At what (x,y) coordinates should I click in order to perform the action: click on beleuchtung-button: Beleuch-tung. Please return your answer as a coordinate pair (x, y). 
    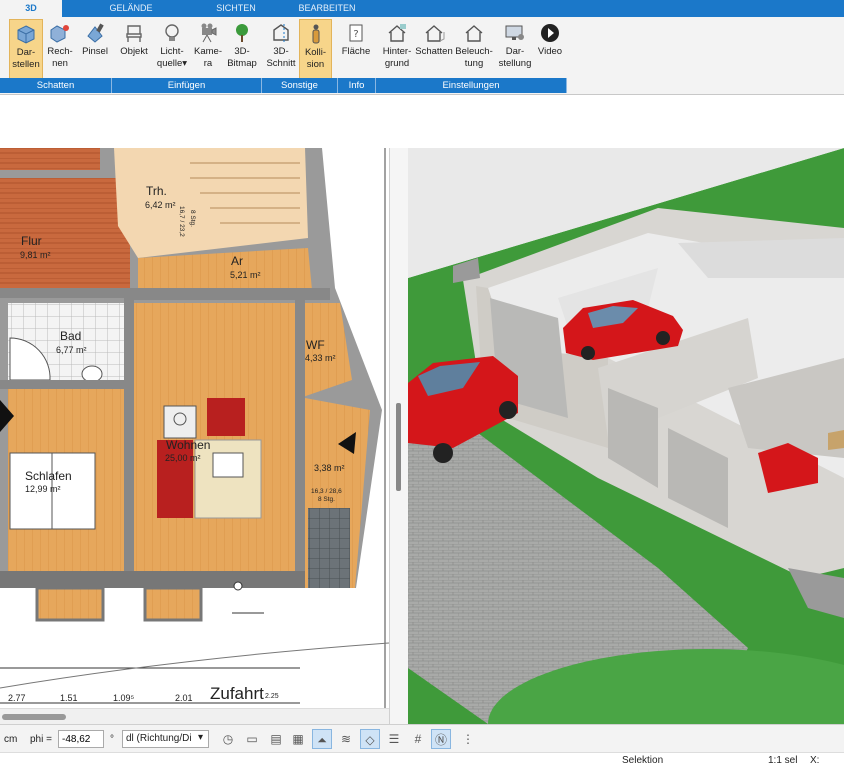
    Looking at the image, I should click on (474, 49).